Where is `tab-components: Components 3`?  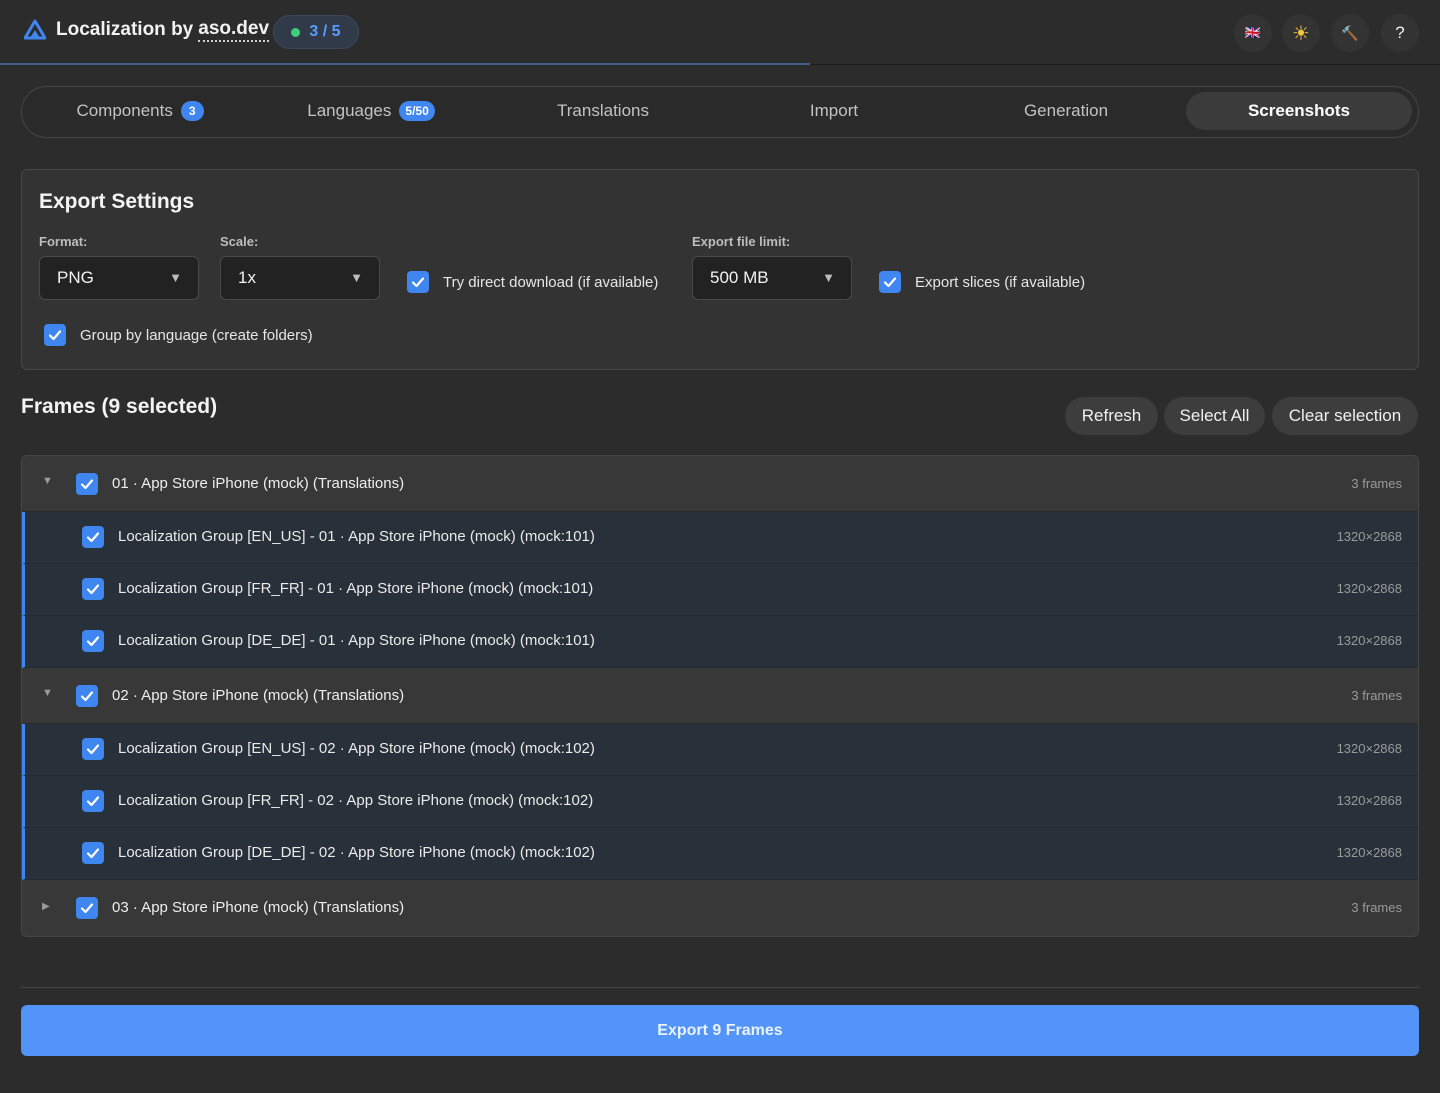 tab-components: Components 3 is located at coordinates (140, 111).